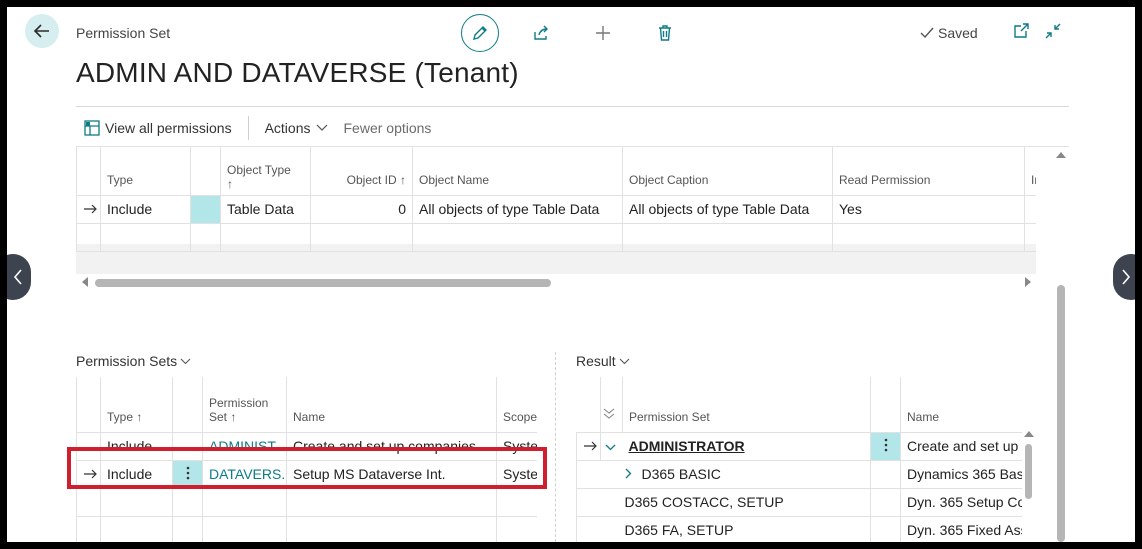 This screenshot has height=549, width=1142. What do you see at coordinates (928, 209) in the screenshot?
I see `cell-read-permission: Yes` at bounding box center [928, 209].